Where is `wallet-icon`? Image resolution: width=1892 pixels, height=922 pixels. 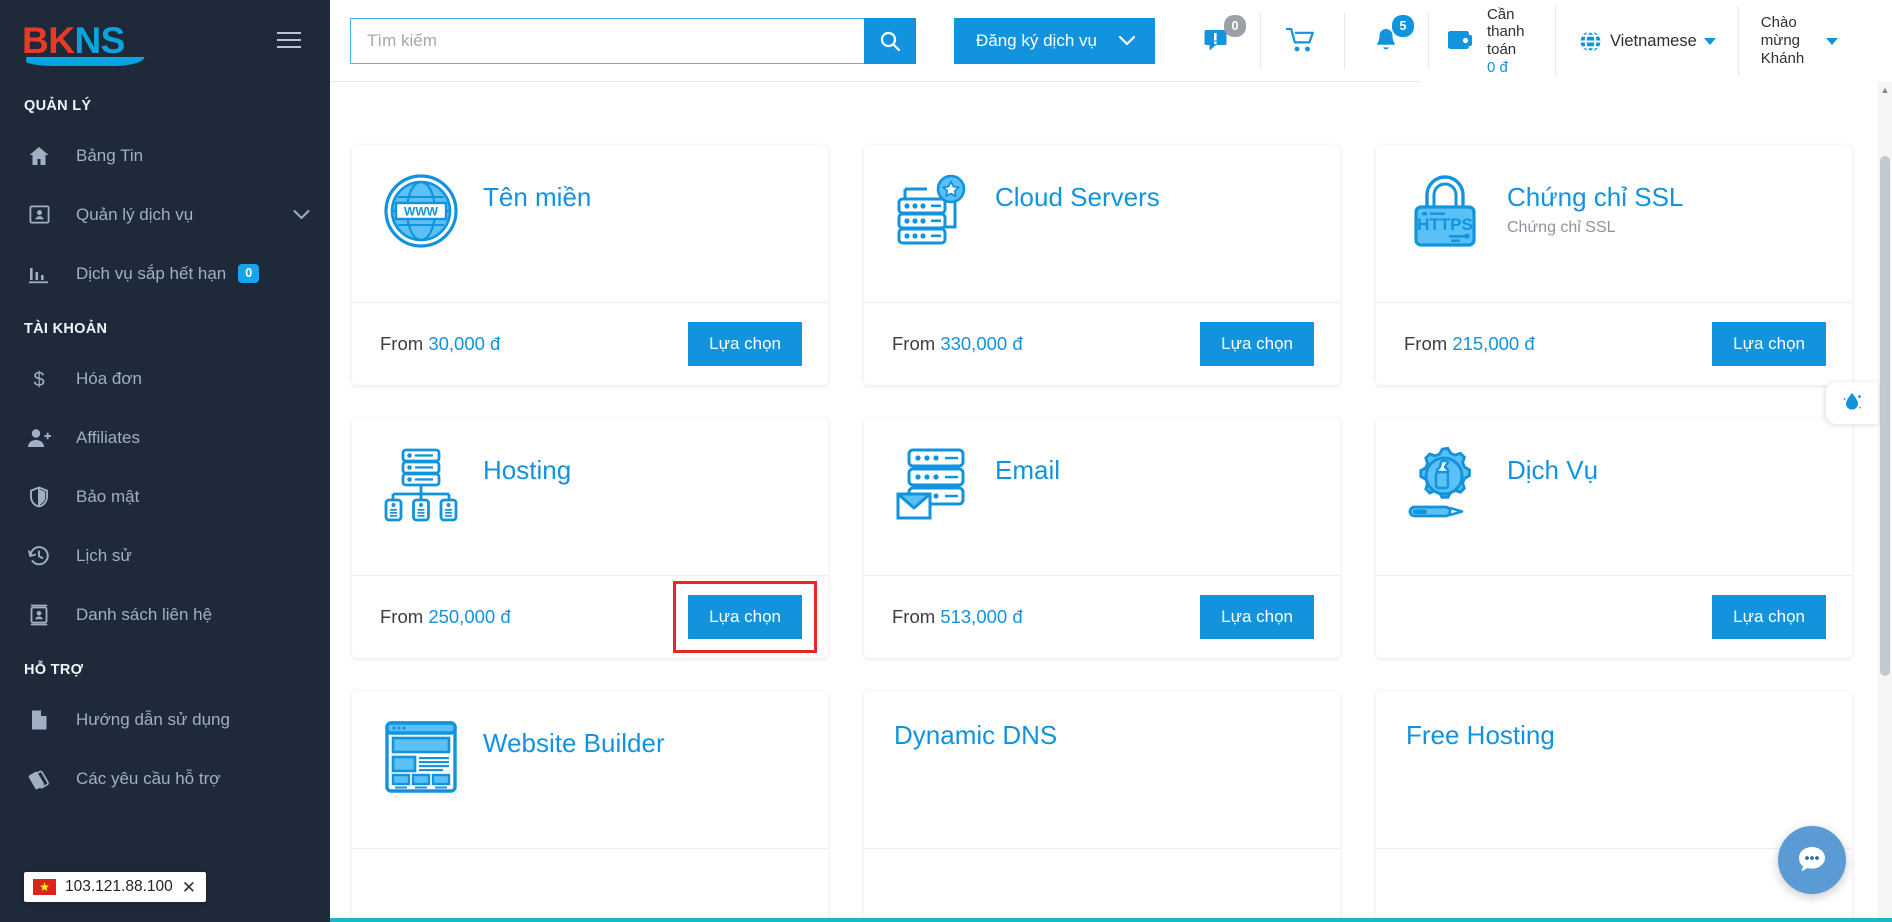
wallet-icon is located at coordinates (1459, 40).